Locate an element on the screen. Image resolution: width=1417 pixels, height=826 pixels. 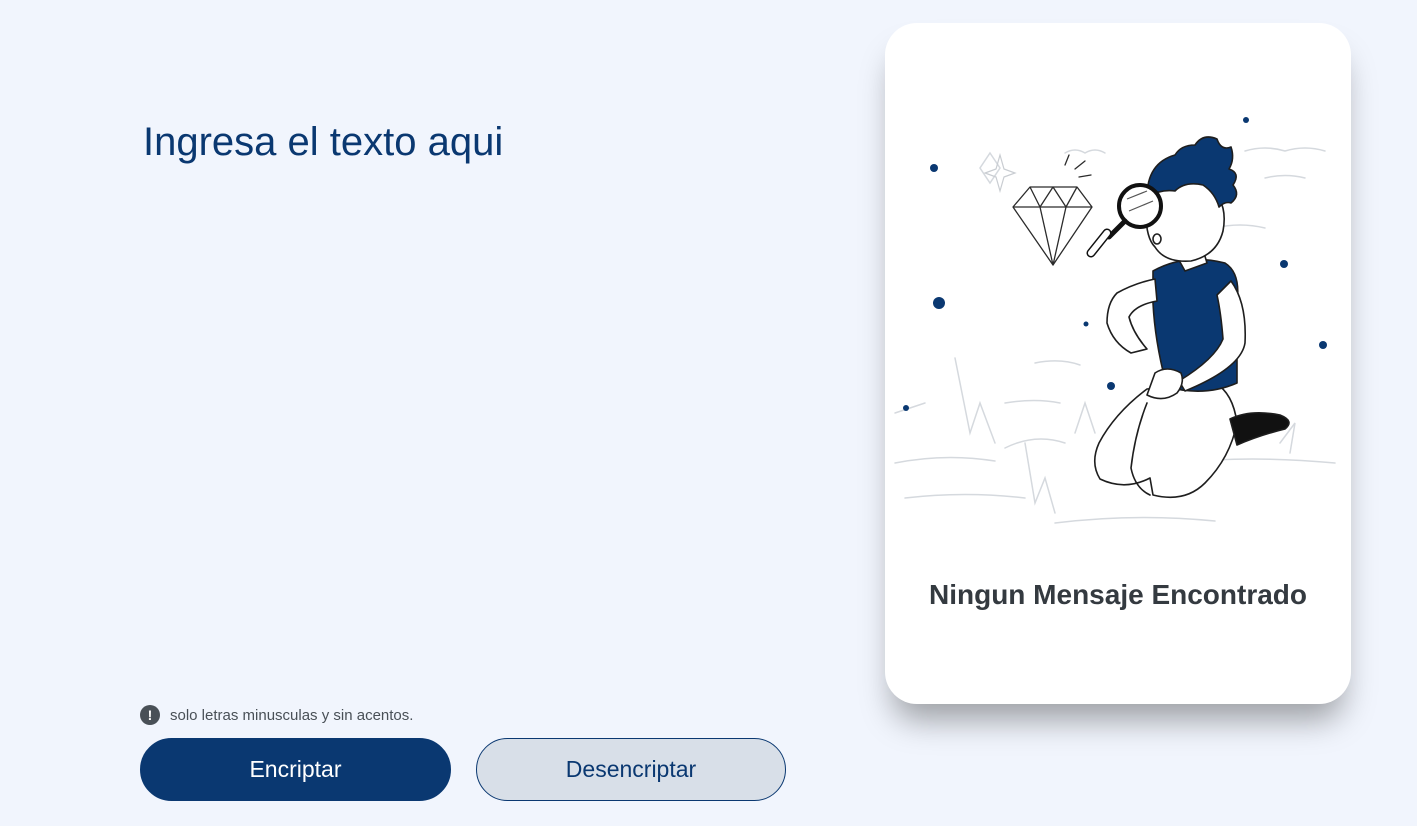
input-hint: ! solo letras minusculas y sin acentos. is located at coordinates (276, 715).